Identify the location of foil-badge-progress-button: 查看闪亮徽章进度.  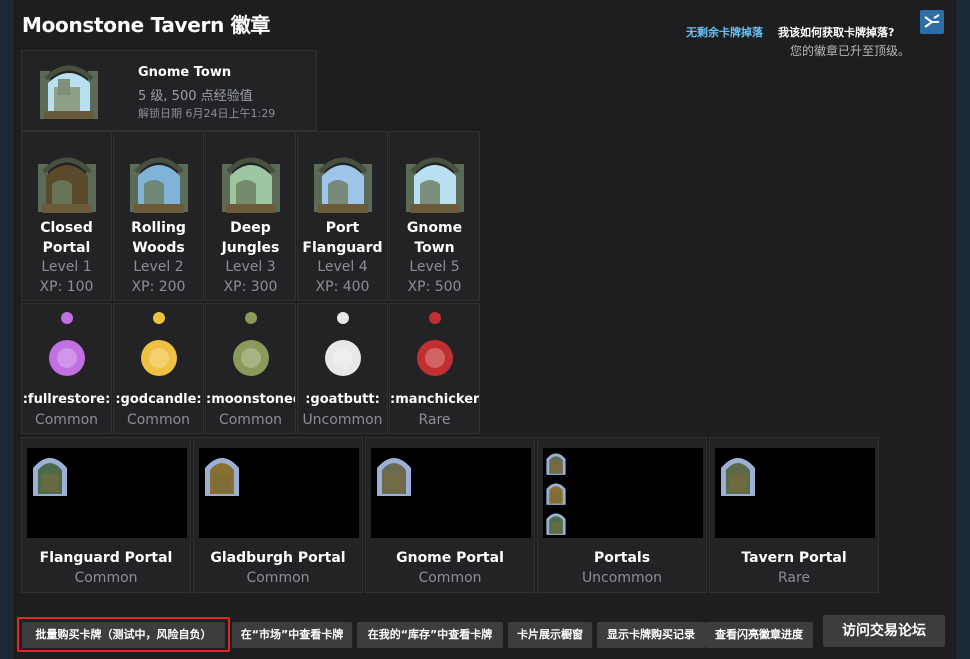
(759, 635).